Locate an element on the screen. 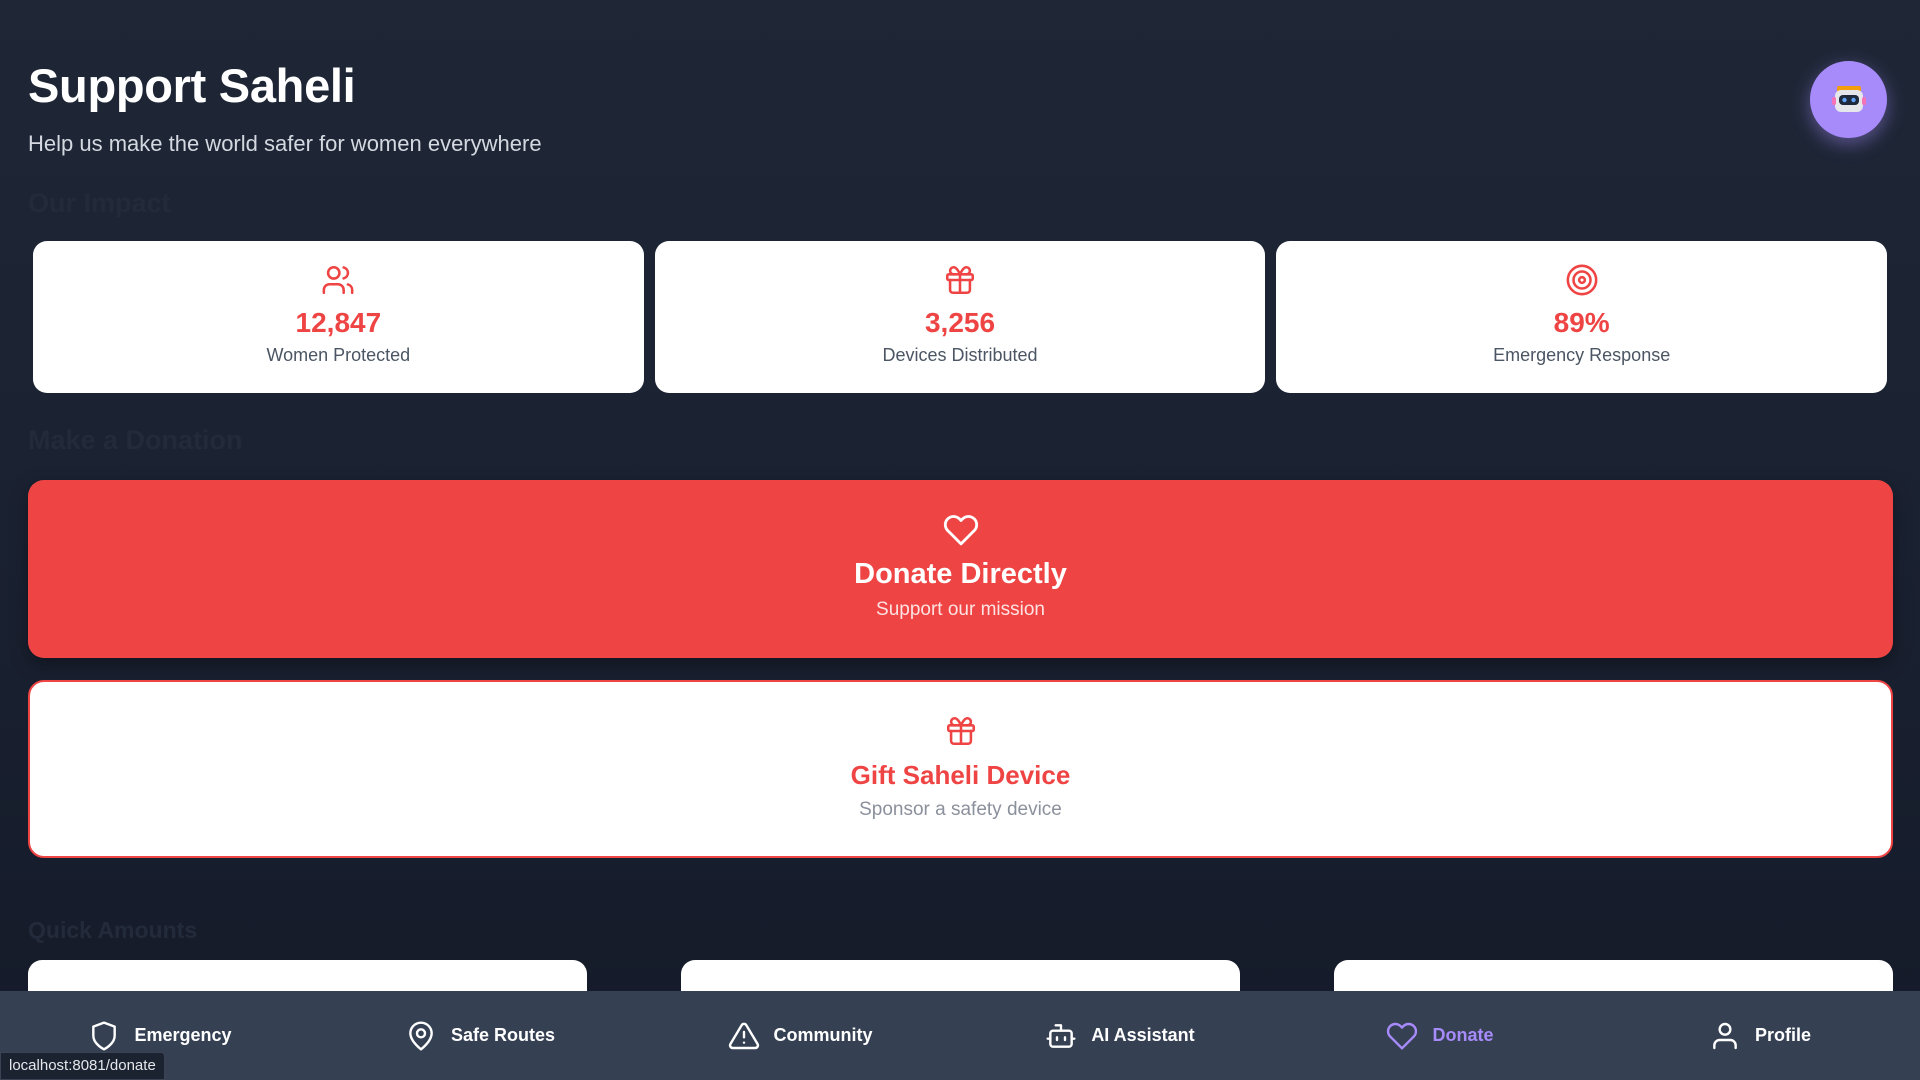 The width and height of the screenshot is (1920, 1080). stat-card-emergency-response: 89% Emergency Response is located at coordinates (1582, 317).